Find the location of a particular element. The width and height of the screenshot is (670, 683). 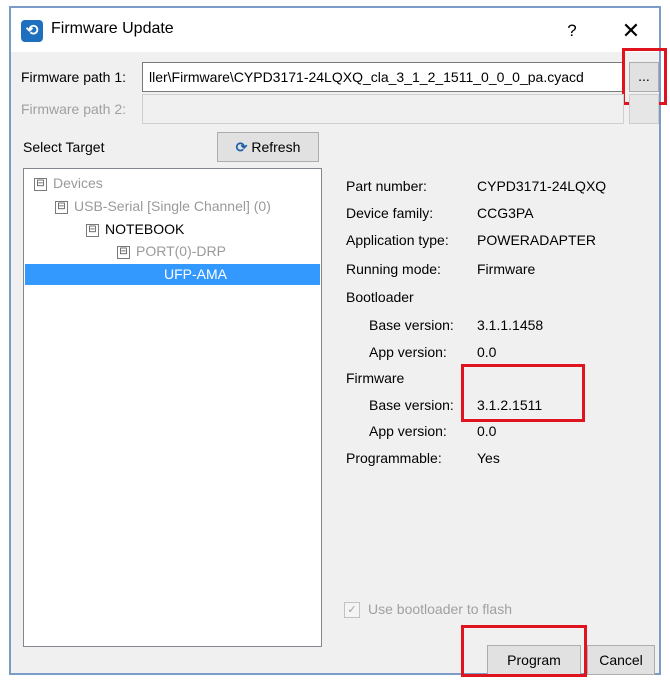

version-highlight-box is located at coordinates (523, 393).